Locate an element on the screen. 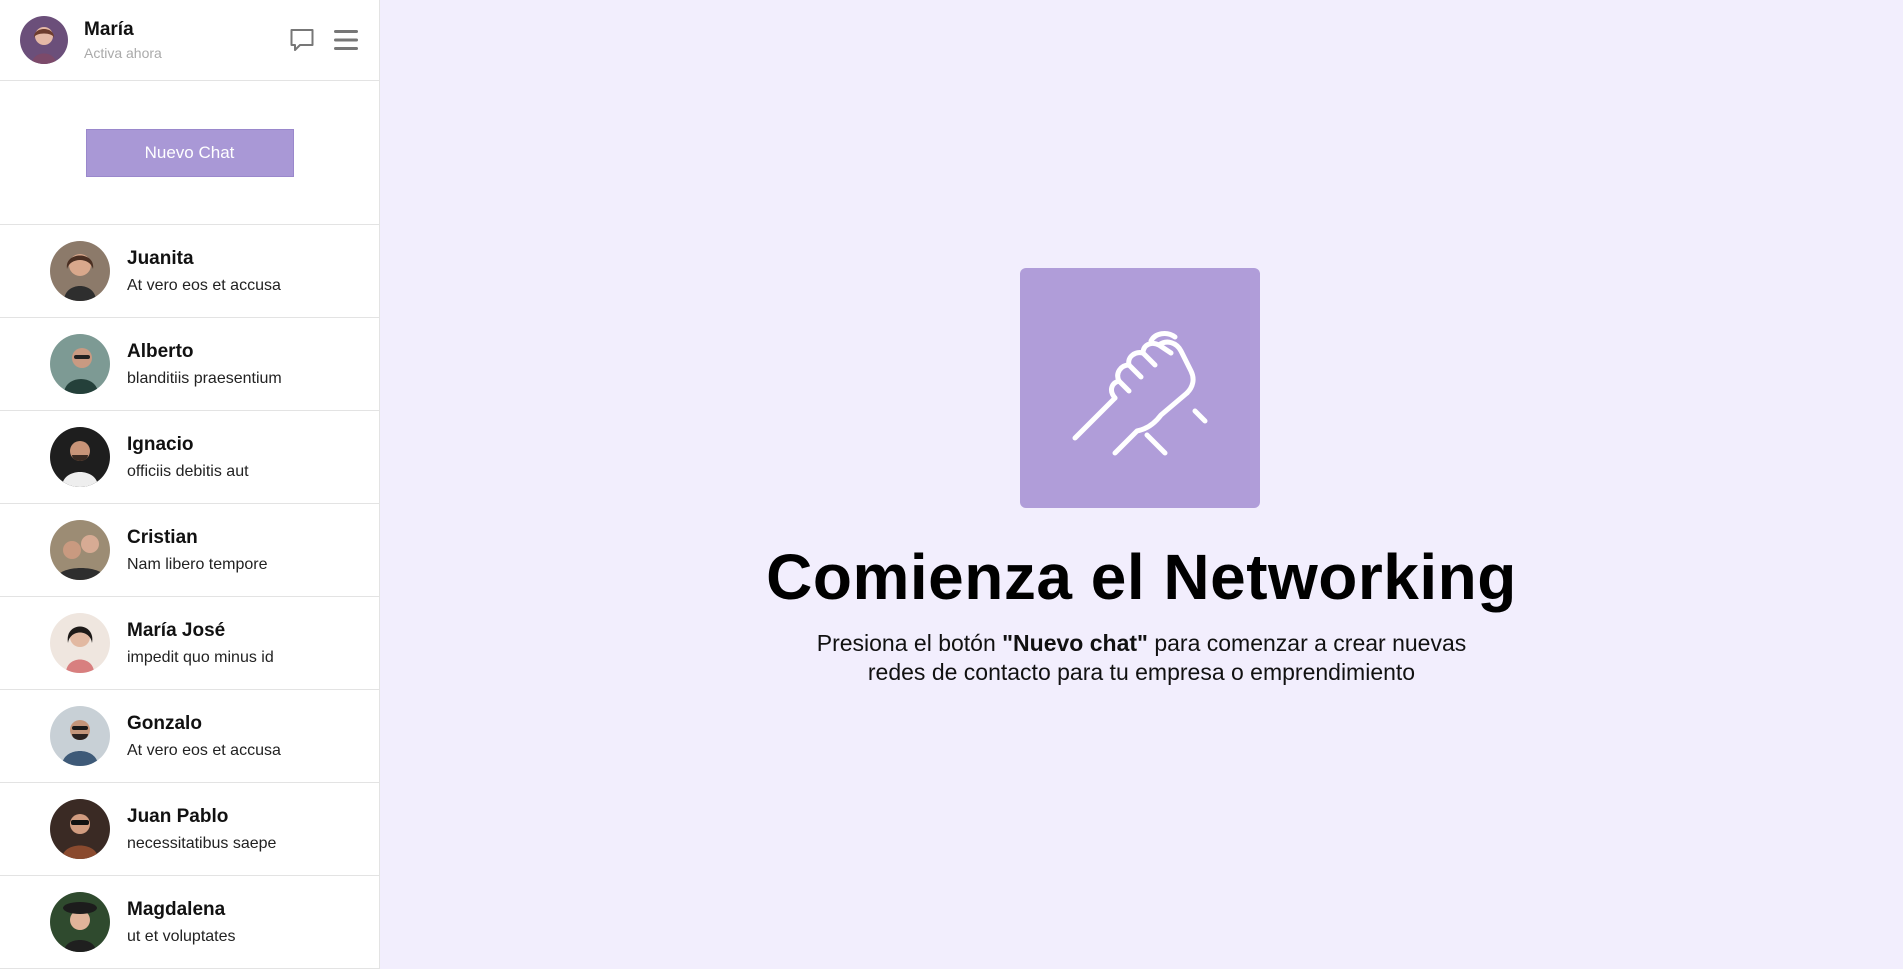 The width and height of the screenshot is (1903, 969). contact-meta: Gonzalo At vero eos et accusa is located at coordinates (204, 736).